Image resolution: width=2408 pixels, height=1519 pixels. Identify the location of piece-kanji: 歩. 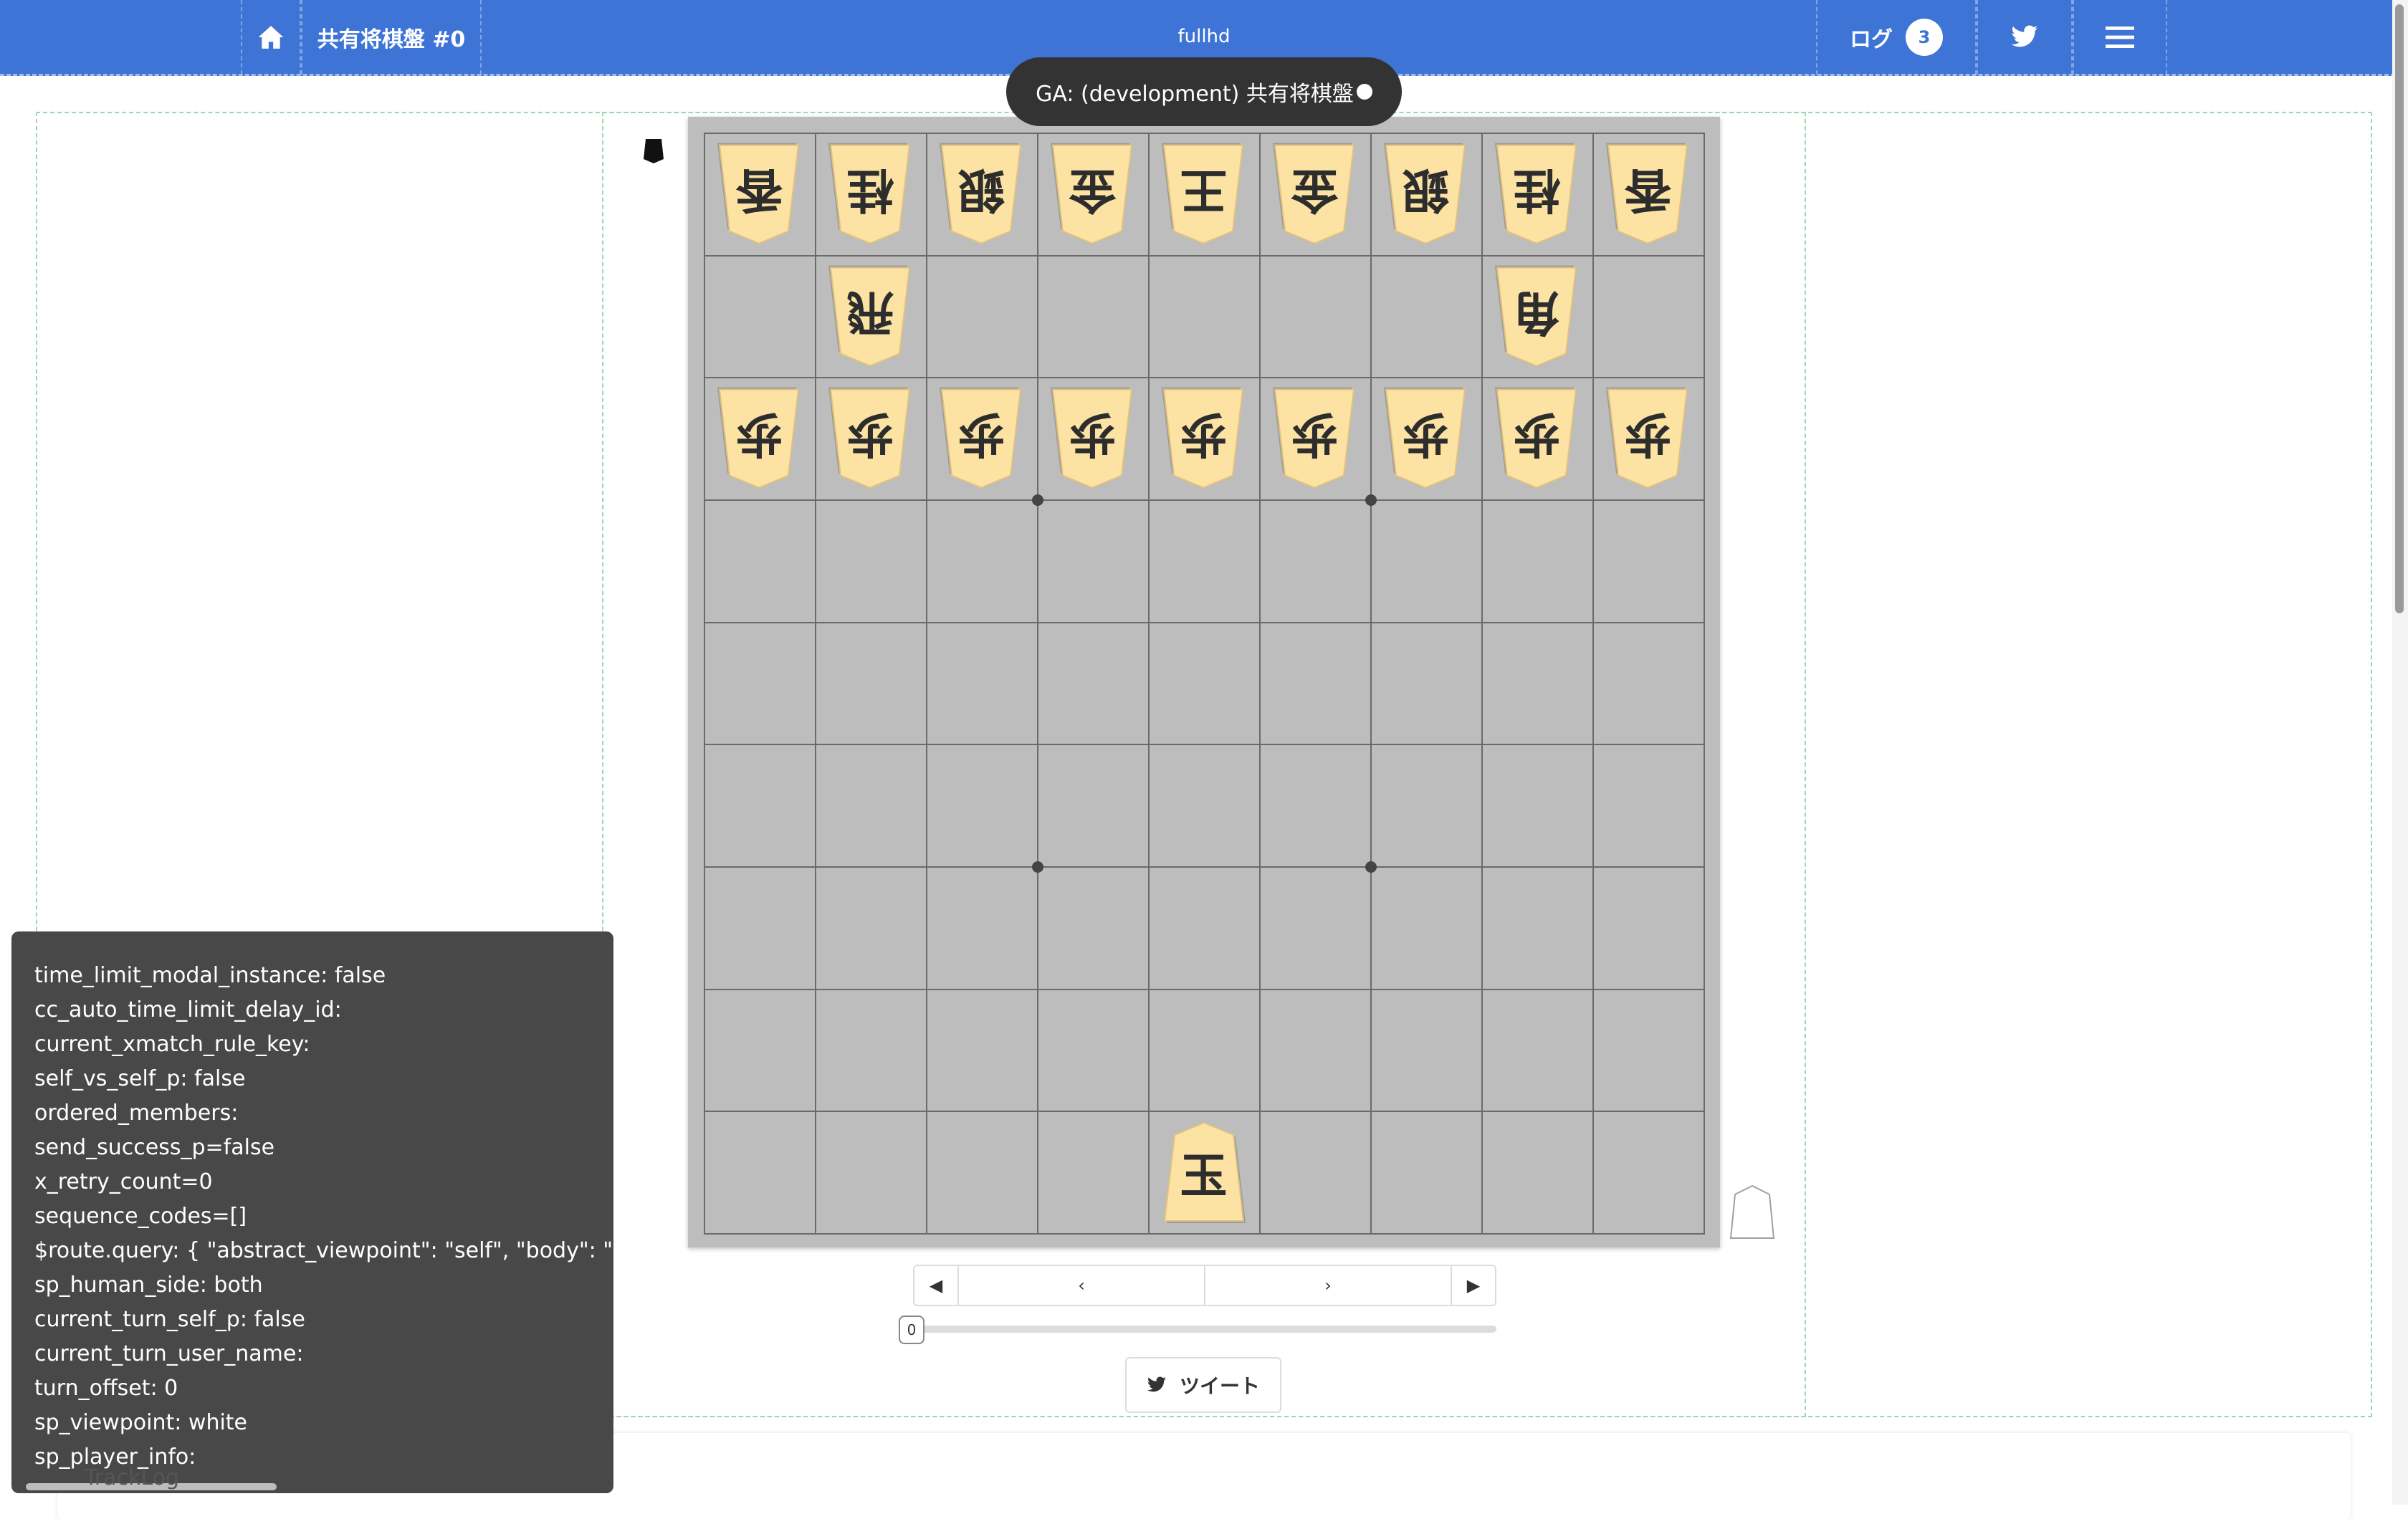
(759, 434).